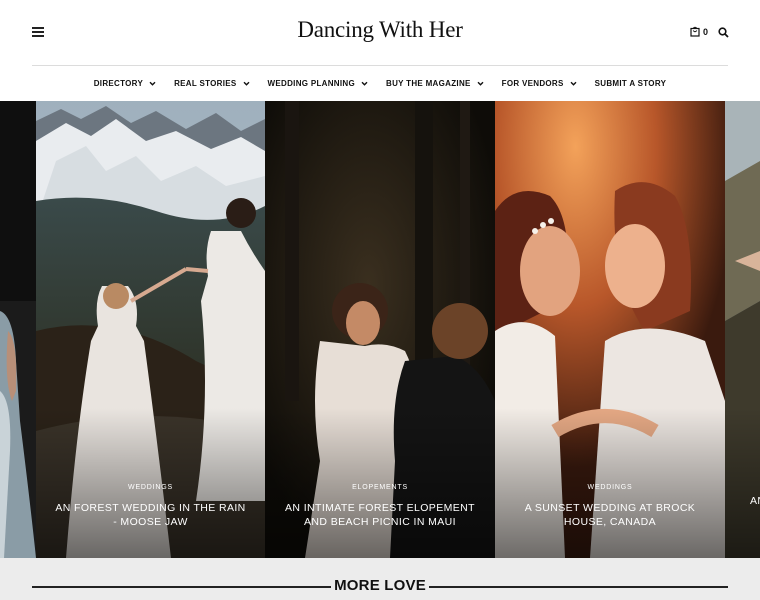  I want to click on search-icon, so click(723, 32).